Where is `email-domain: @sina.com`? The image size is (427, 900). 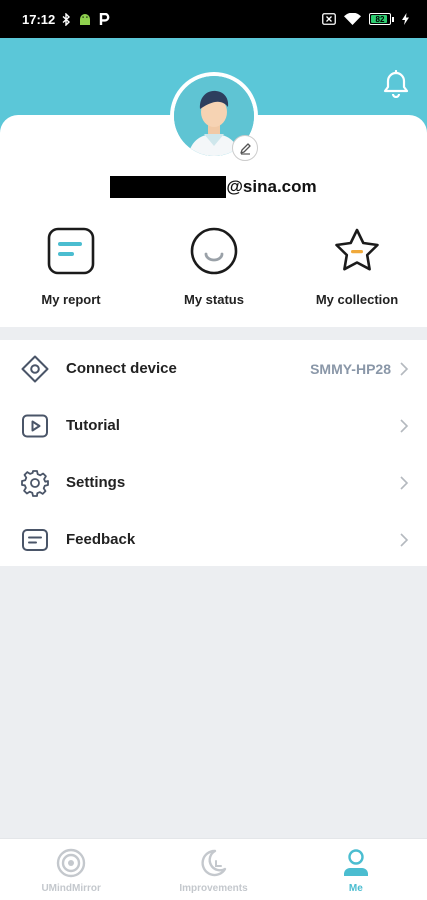
email-domain: @sina.com is located at coordinates (271, 186).